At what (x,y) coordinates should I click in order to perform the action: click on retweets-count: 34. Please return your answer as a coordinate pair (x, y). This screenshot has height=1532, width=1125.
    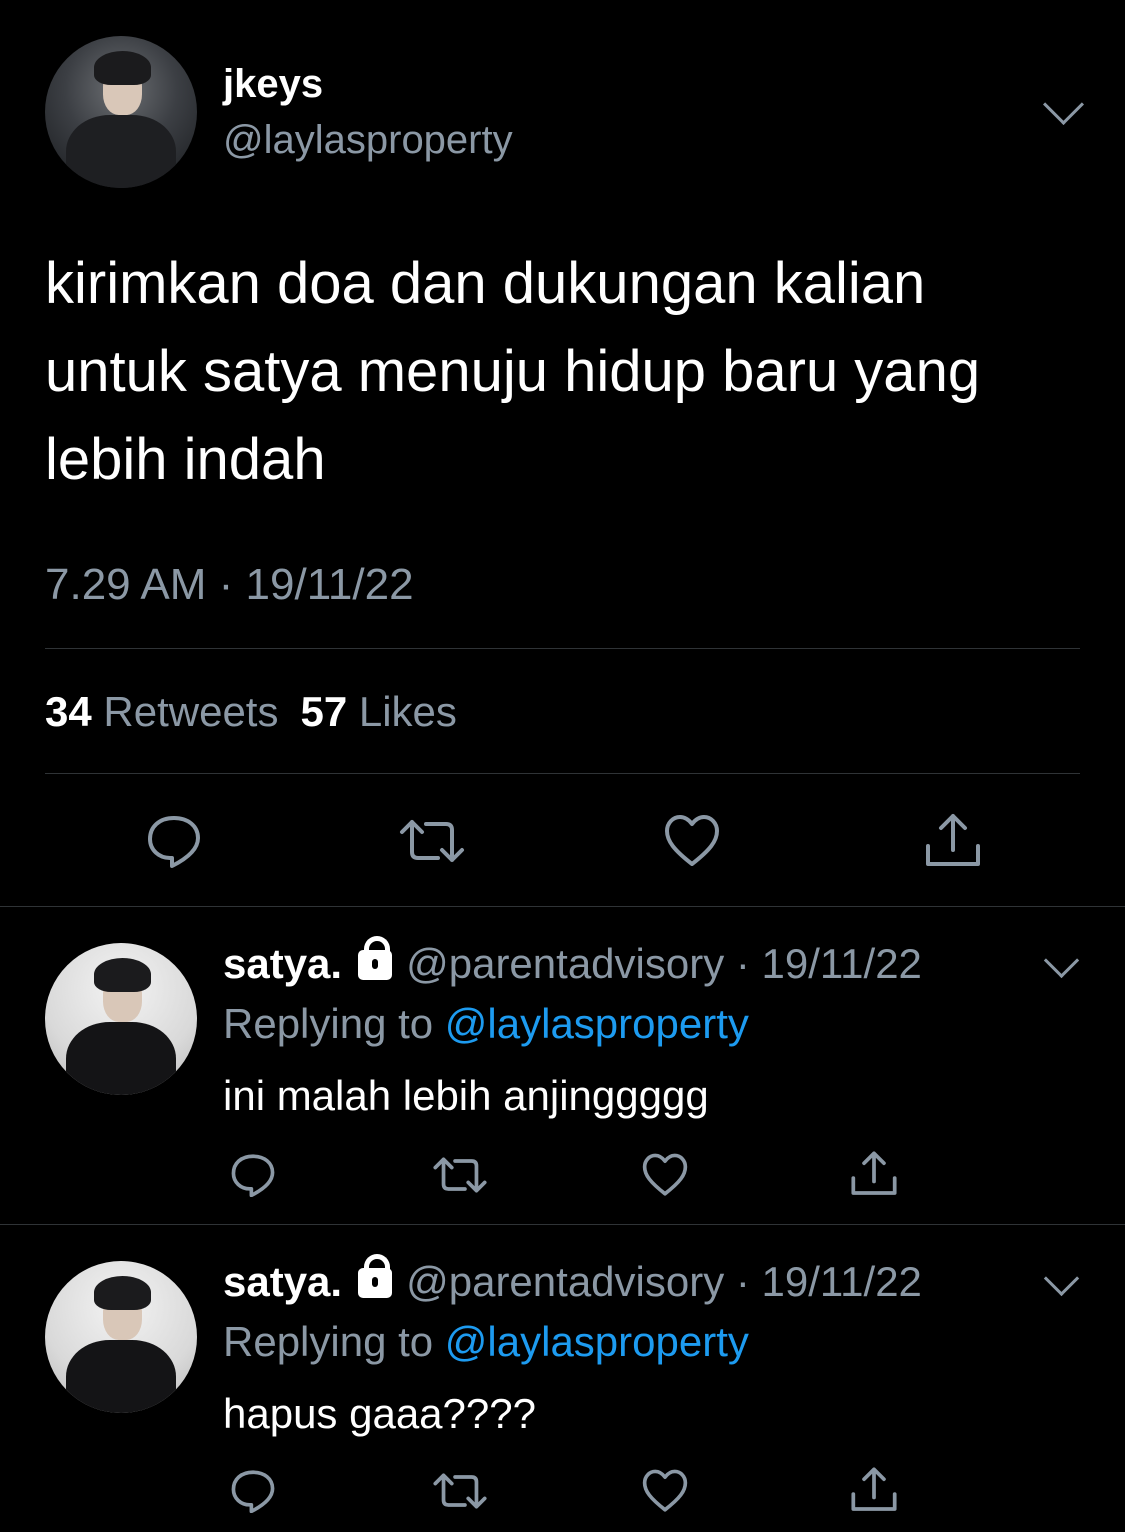
    Looking at the image, I should click on (68, 711).